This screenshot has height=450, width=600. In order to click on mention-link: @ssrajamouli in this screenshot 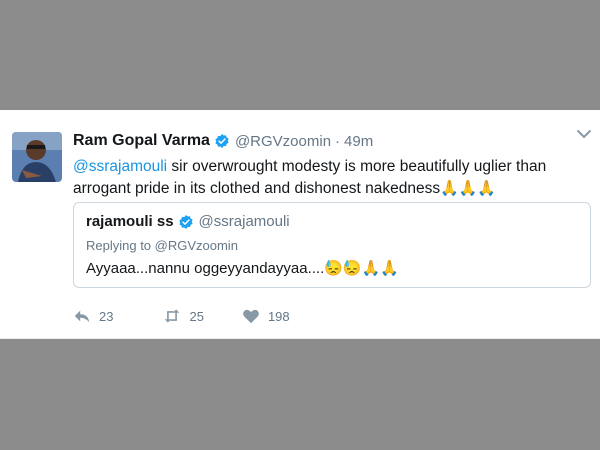, I will do `click(120, 166)`.